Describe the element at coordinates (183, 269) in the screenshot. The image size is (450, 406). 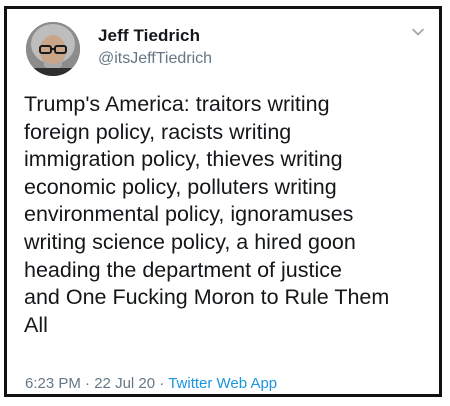
I see `tweet-text-line: heading the department of justice` at that location.